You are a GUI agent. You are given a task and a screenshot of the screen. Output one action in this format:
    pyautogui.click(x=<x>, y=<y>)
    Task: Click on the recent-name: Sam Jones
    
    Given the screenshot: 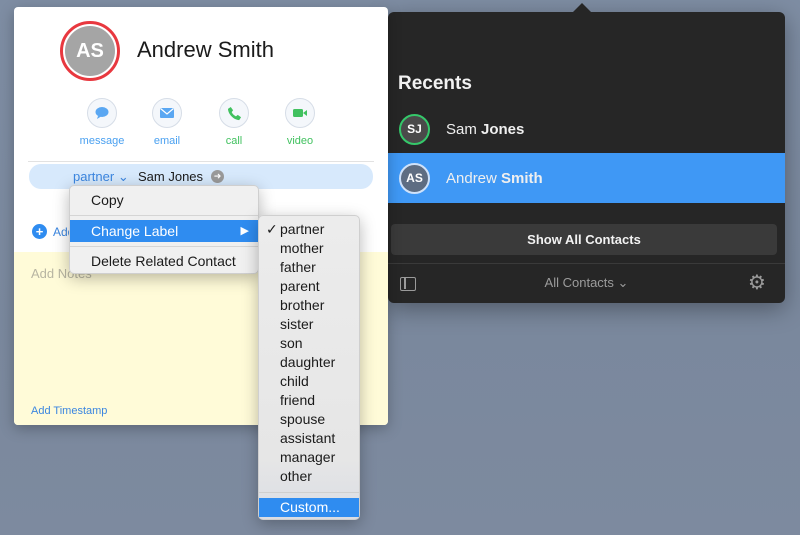 What is the action you would take?
    pyautogui.click(x=485, y=129)
    